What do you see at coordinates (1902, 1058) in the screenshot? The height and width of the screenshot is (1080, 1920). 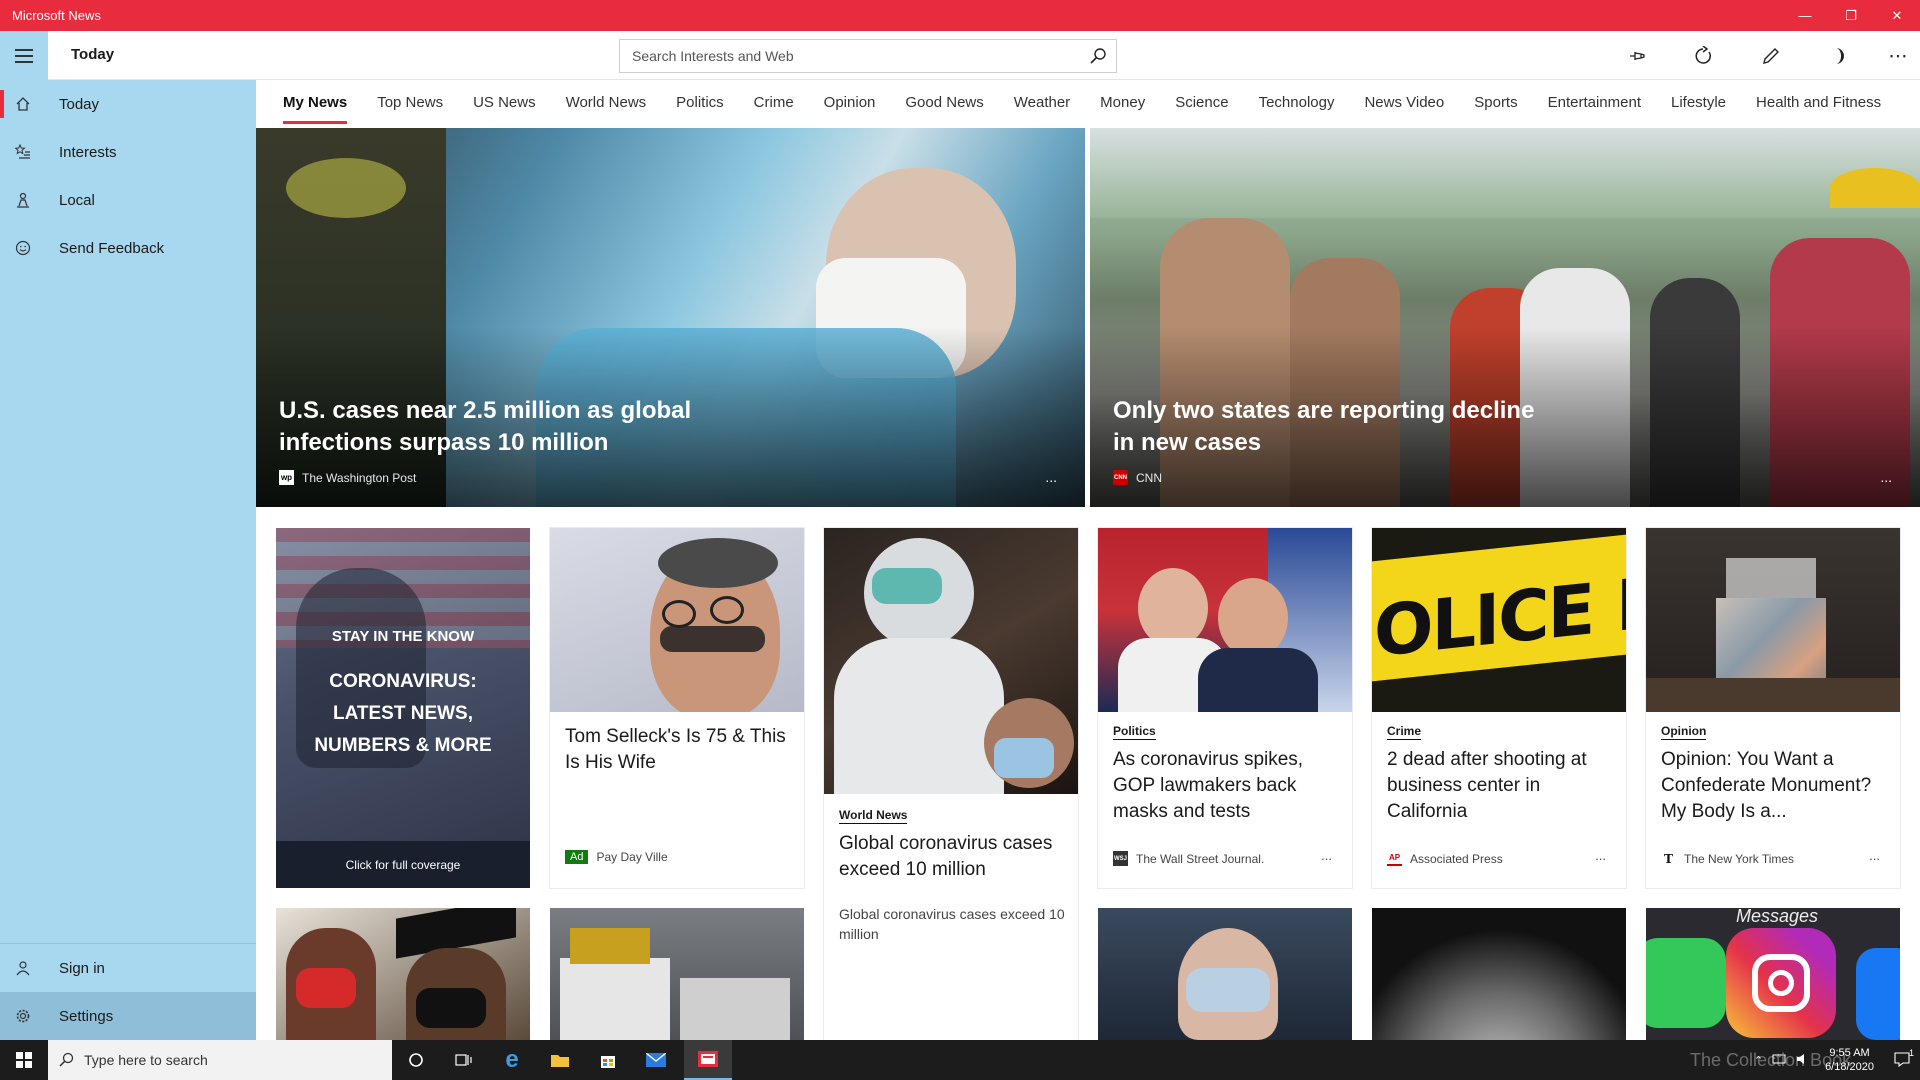 I see `action-center-icon: 1` at bounding box center [1902, 1058].